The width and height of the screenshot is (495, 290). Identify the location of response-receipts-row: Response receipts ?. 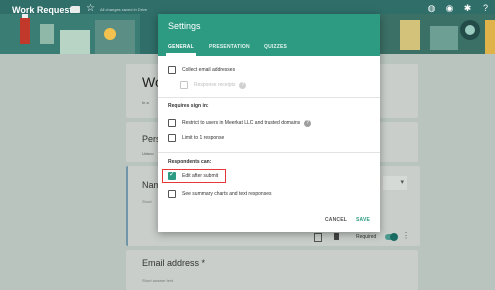
(213, 85).